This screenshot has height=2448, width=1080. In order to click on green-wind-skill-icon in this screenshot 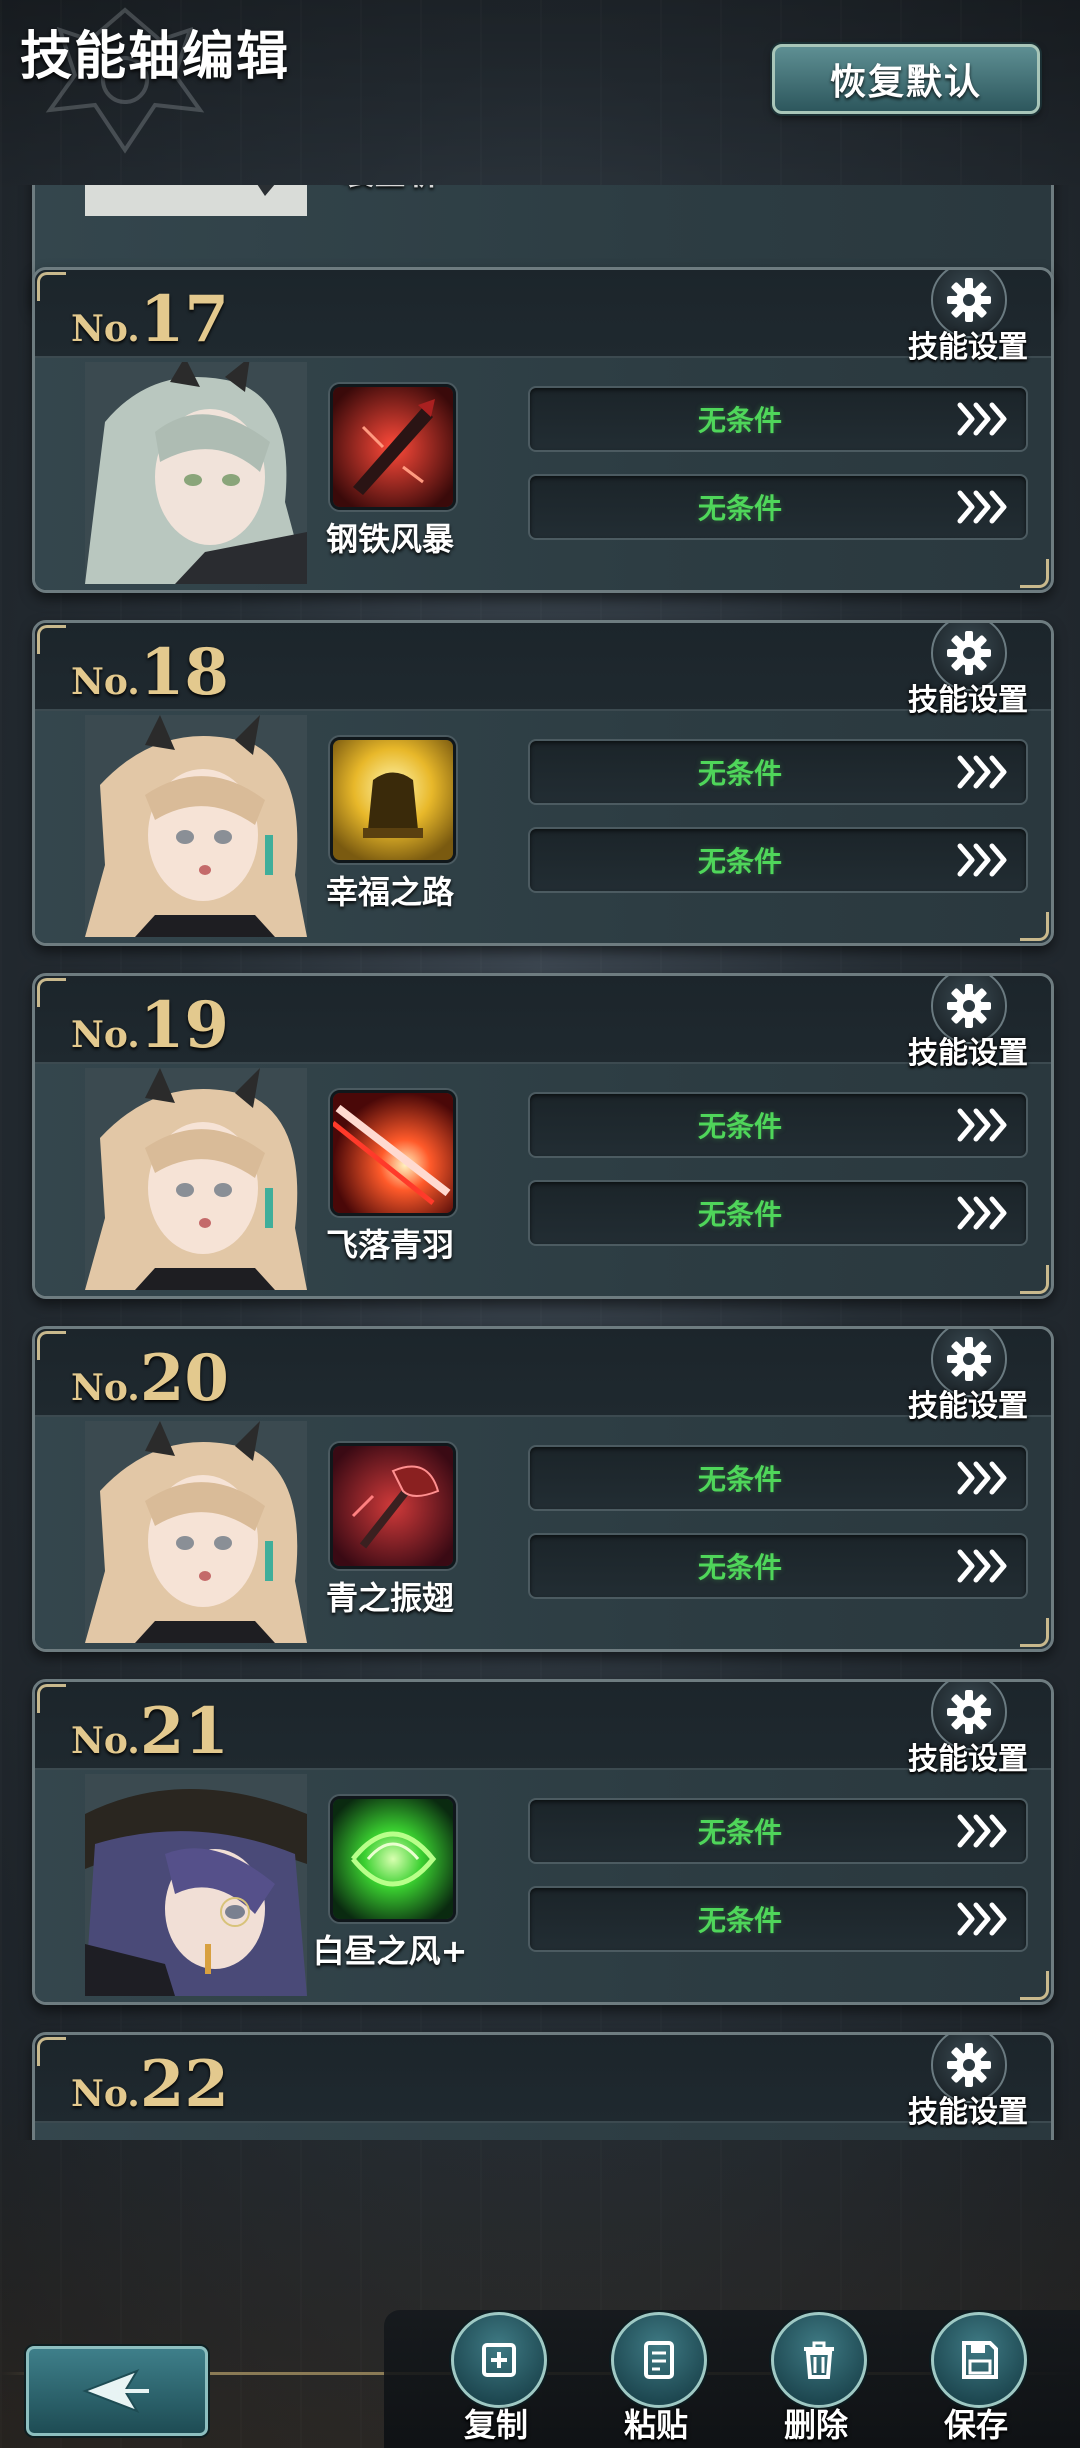, I will do `click(393, 1859)`.